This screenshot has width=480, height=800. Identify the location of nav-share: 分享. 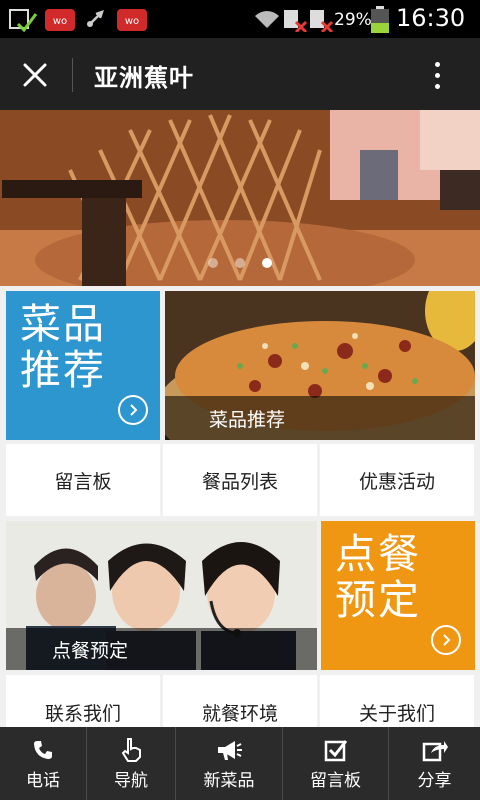
(434, 763).